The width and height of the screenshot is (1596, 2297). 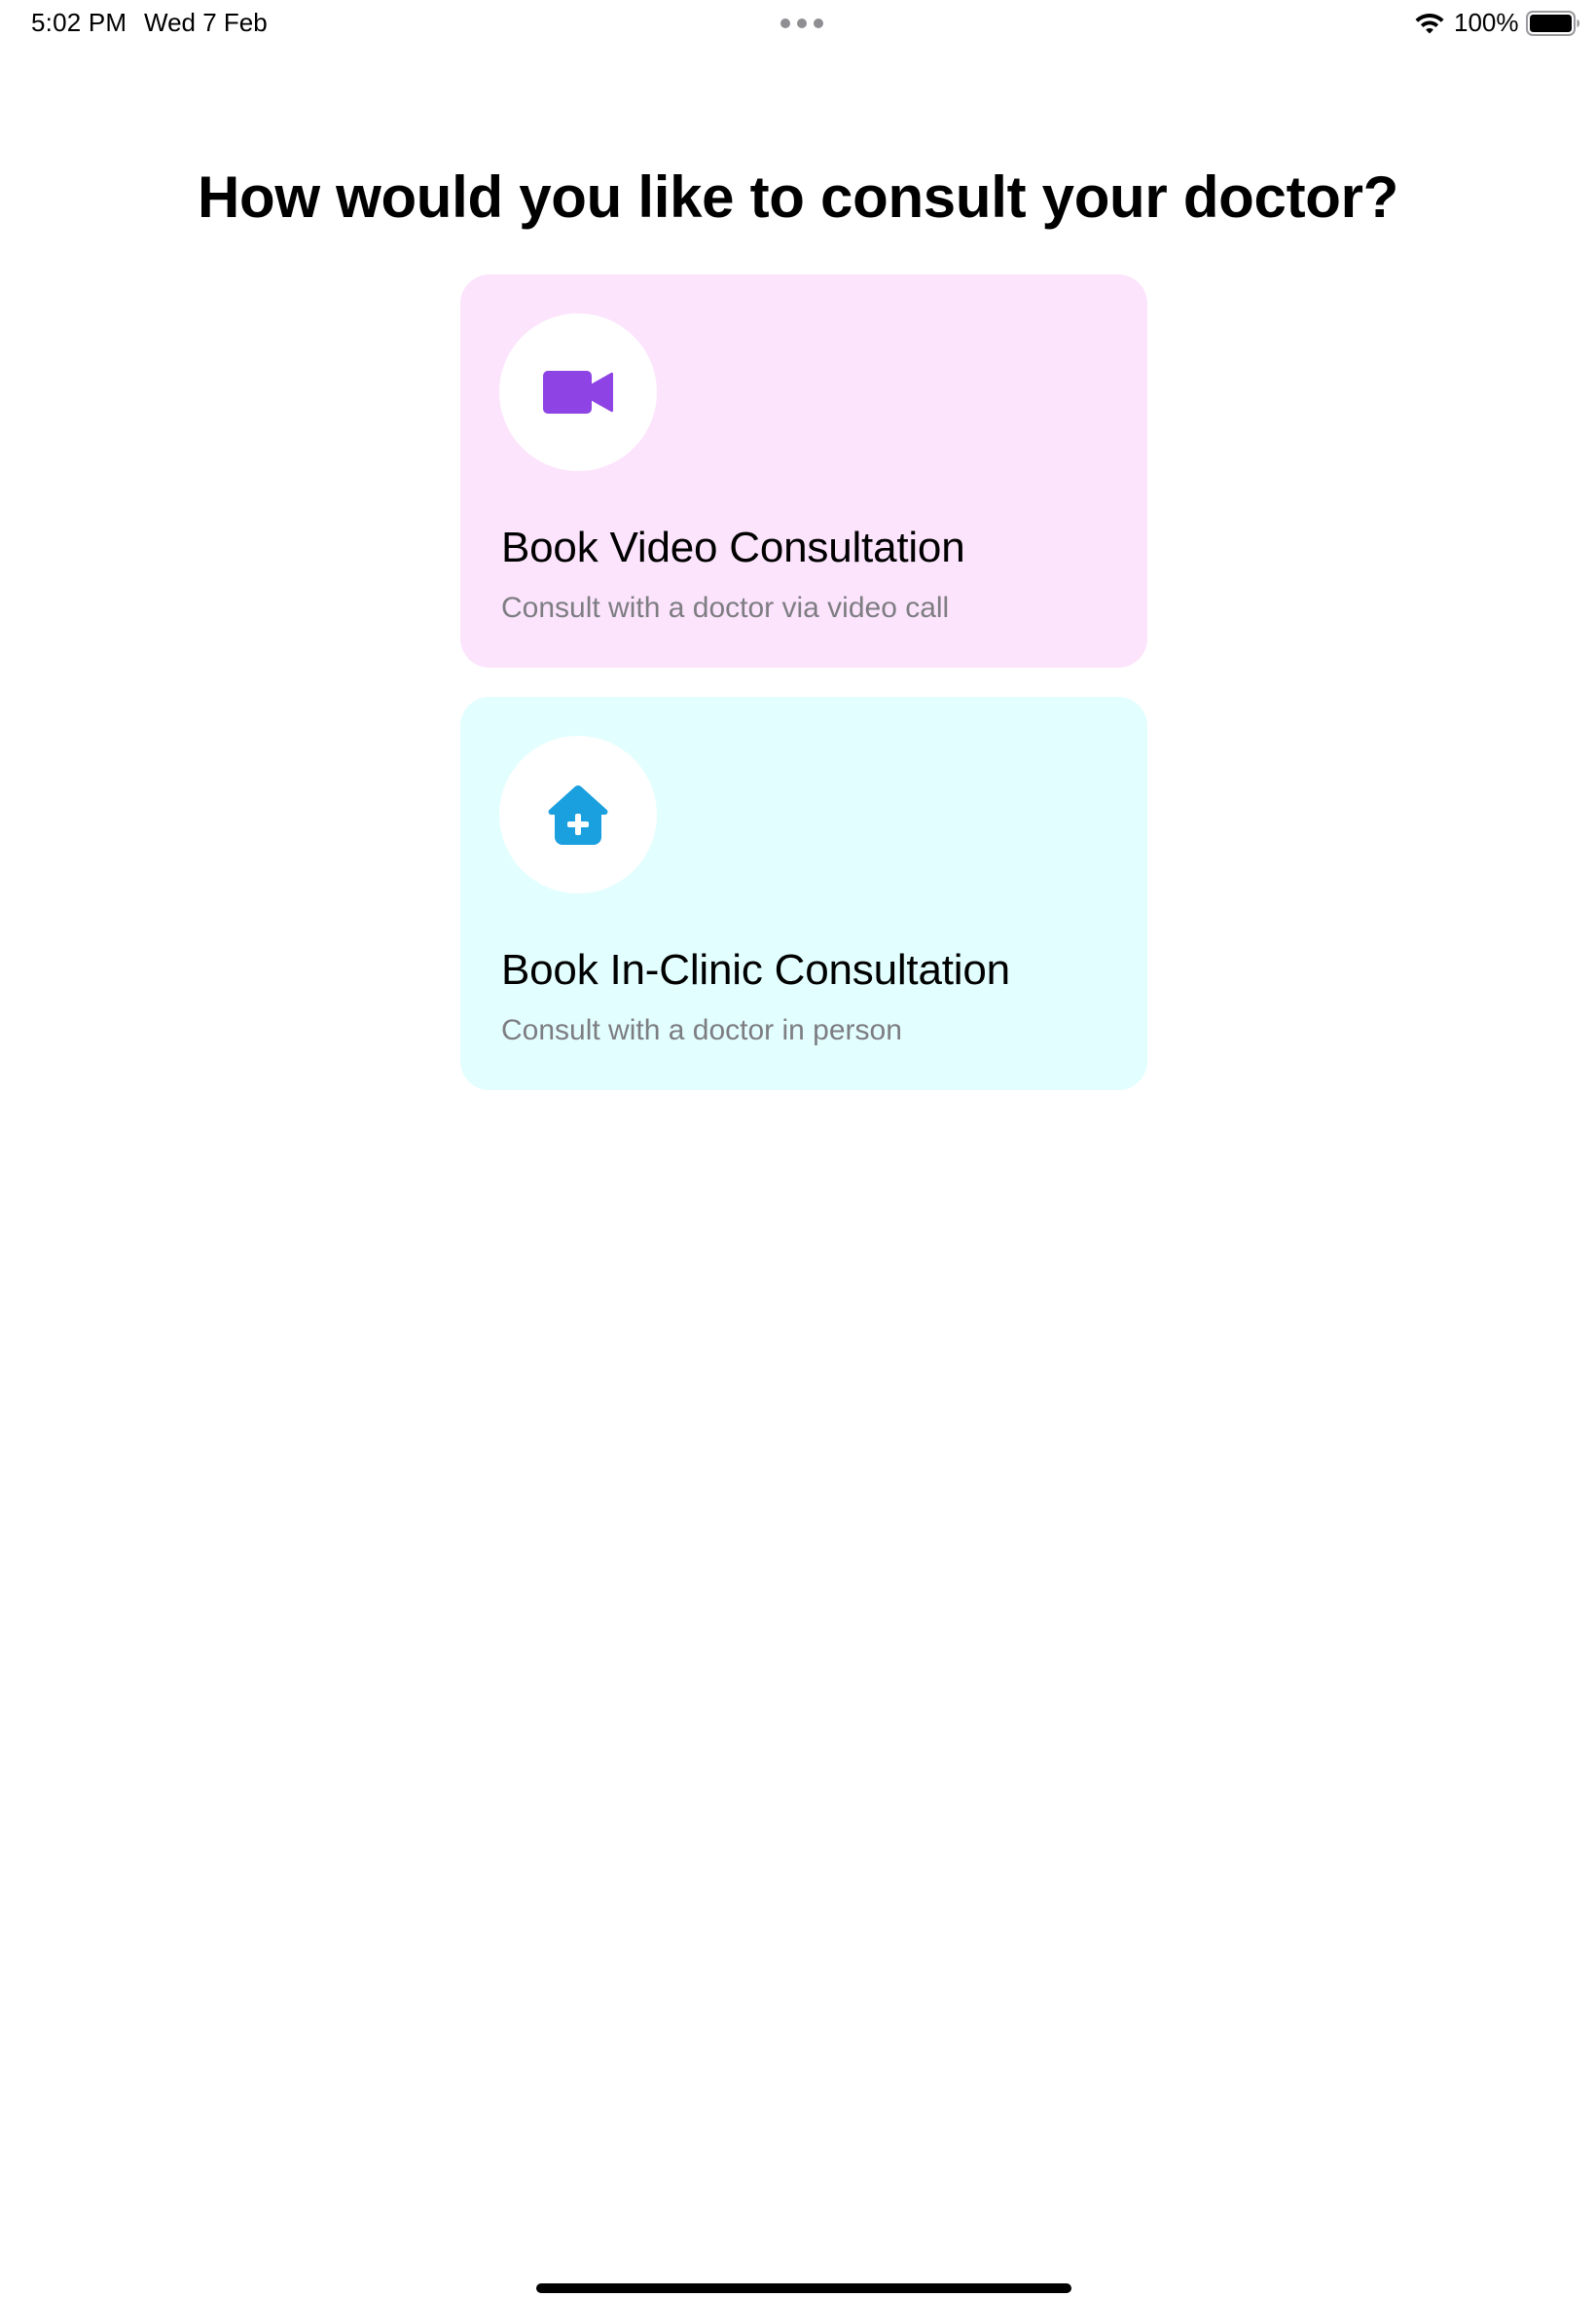 I want to click on video-consultation-subtitle: Consult with a doctor via video call, so click(x=726, y=608).